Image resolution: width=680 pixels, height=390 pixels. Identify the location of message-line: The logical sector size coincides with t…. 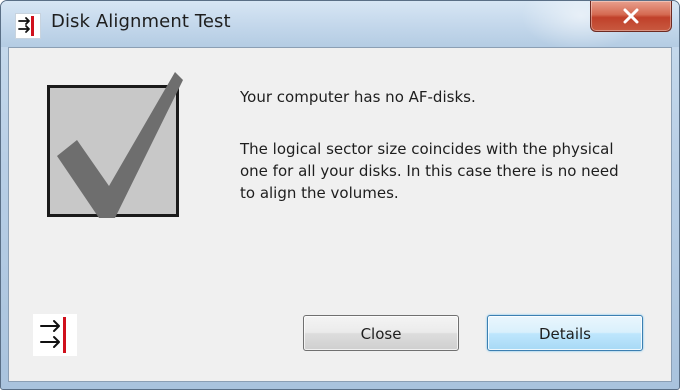
(427, 149).